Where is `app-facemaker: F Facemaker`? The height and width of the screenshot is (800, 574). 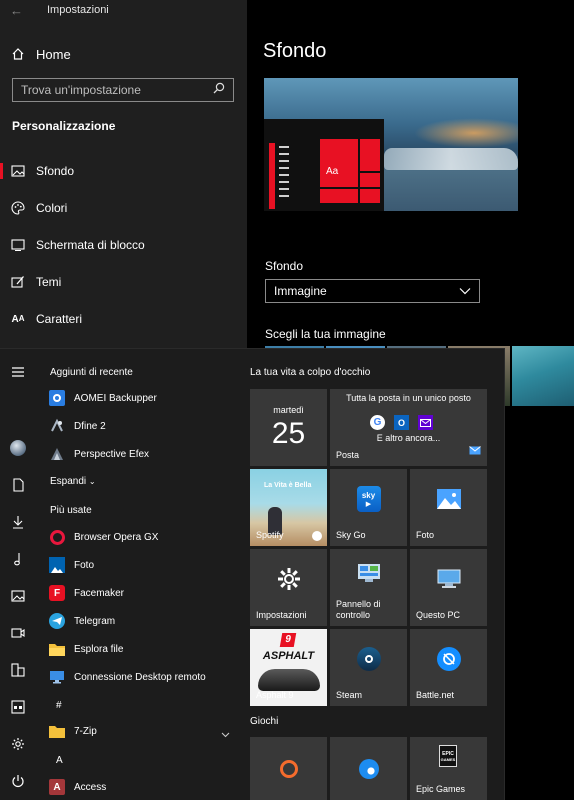
app-facemaker: F Facemaker is located at coordinates (143, 593).